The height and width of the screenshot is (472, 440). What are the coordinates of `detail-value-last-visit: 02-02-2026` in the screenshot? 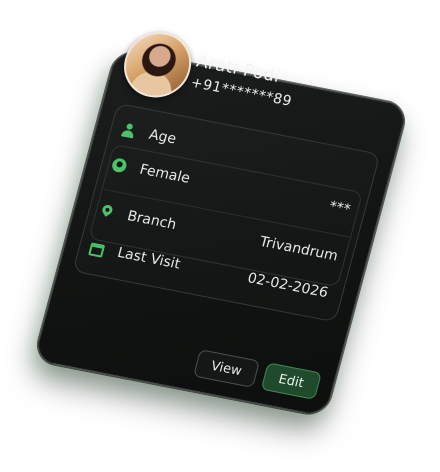 It's located at (287, 286).